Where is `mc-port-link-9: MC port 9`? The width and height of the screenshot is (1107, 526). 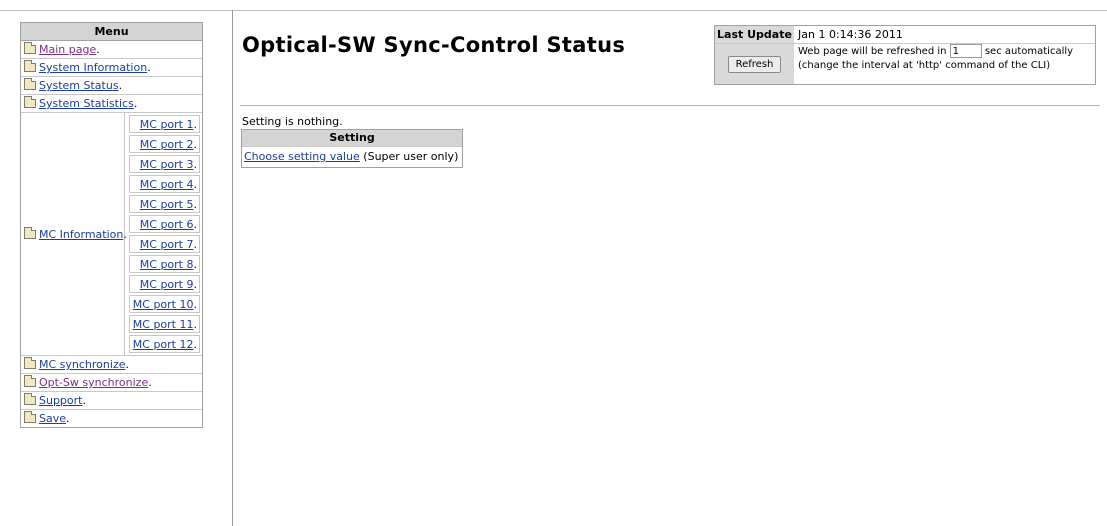 mc-port-link-9: MC port 9 is located at coordinates (167, 284).